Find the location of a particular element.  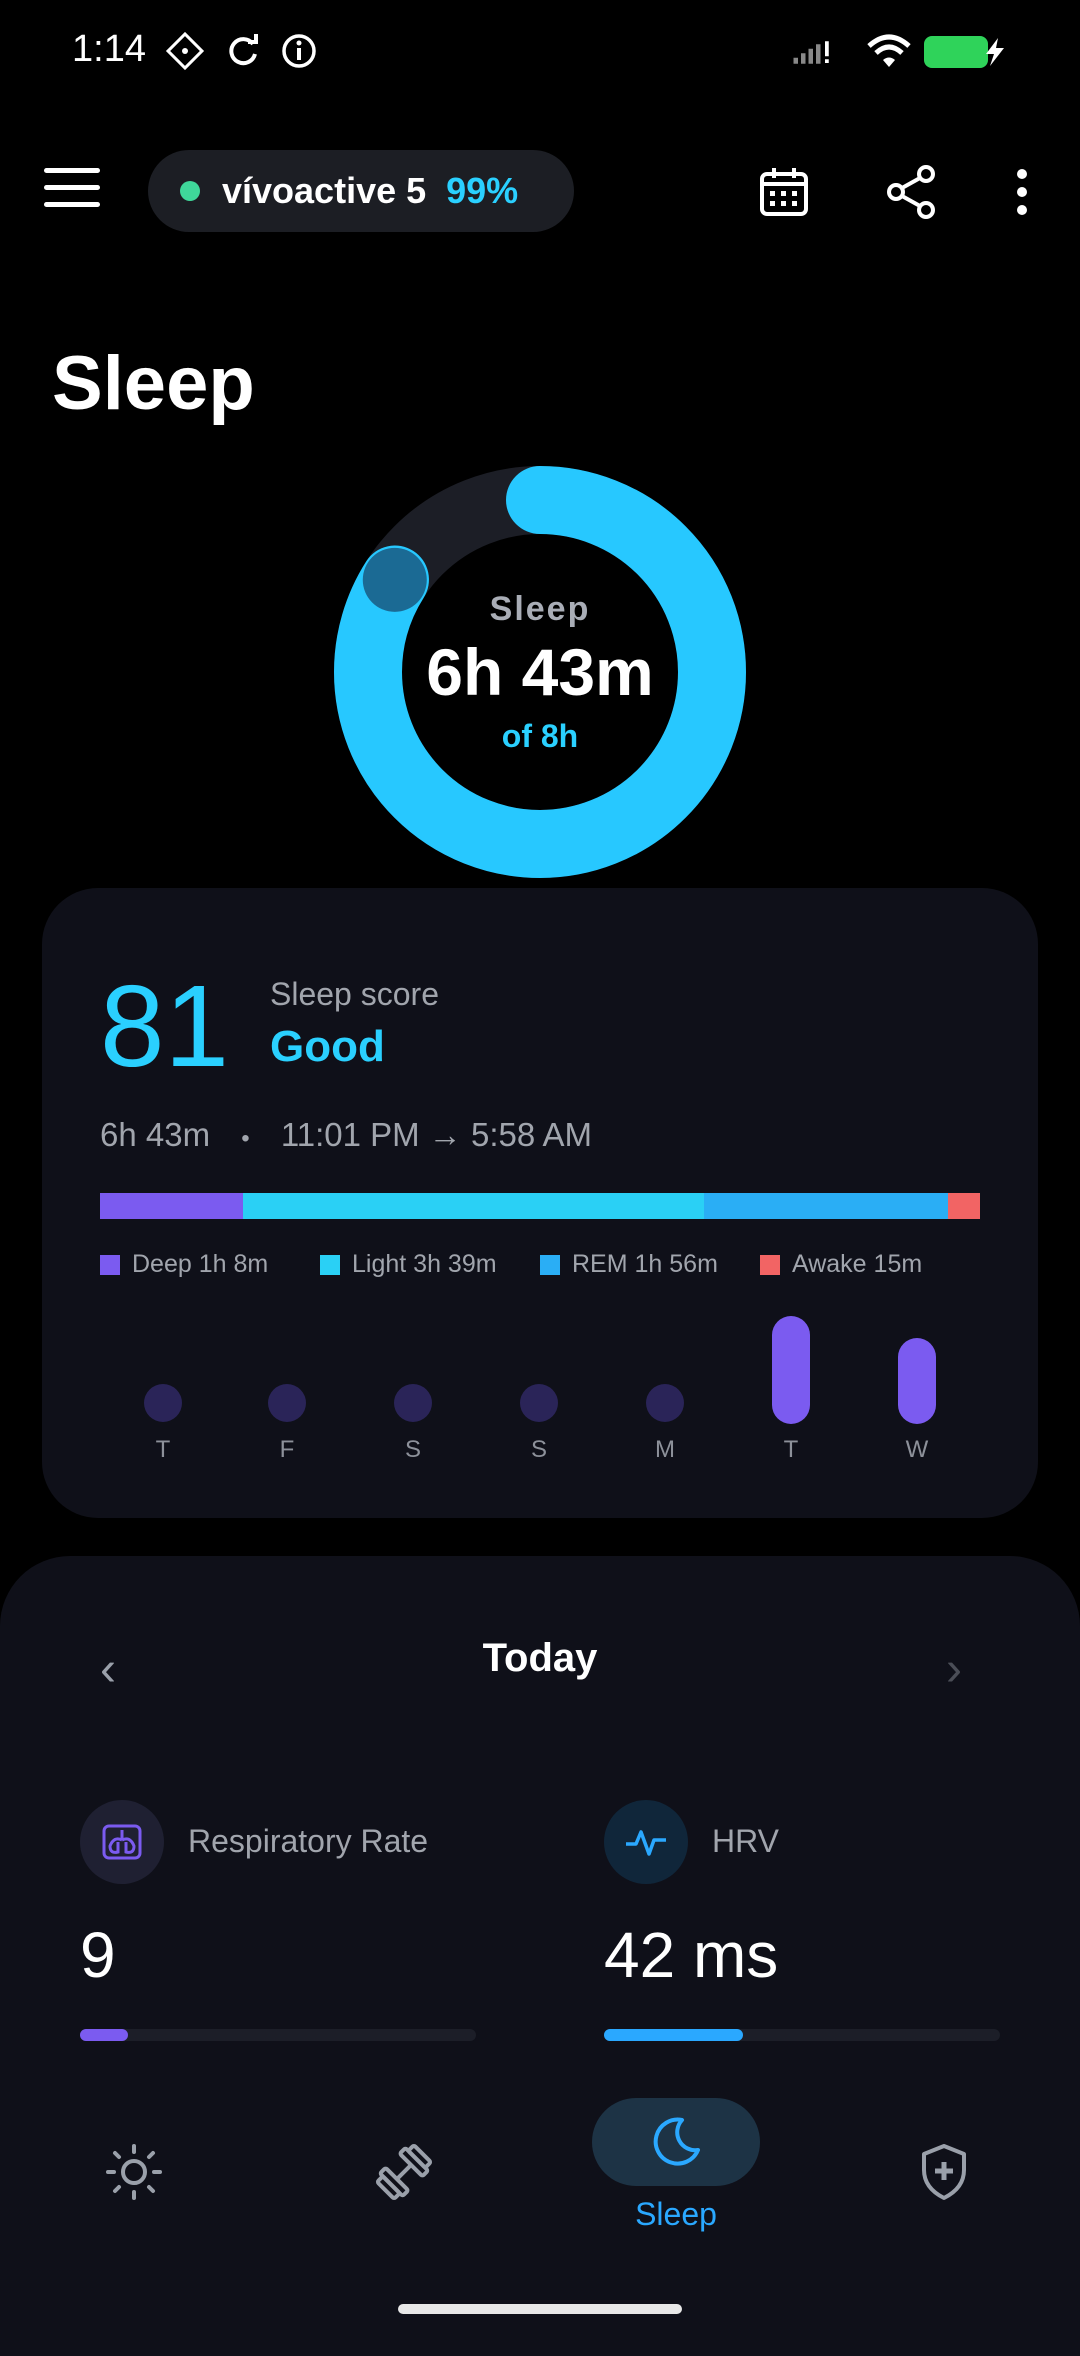

legend-swatch-awake is located at coordinates (770, 1264).